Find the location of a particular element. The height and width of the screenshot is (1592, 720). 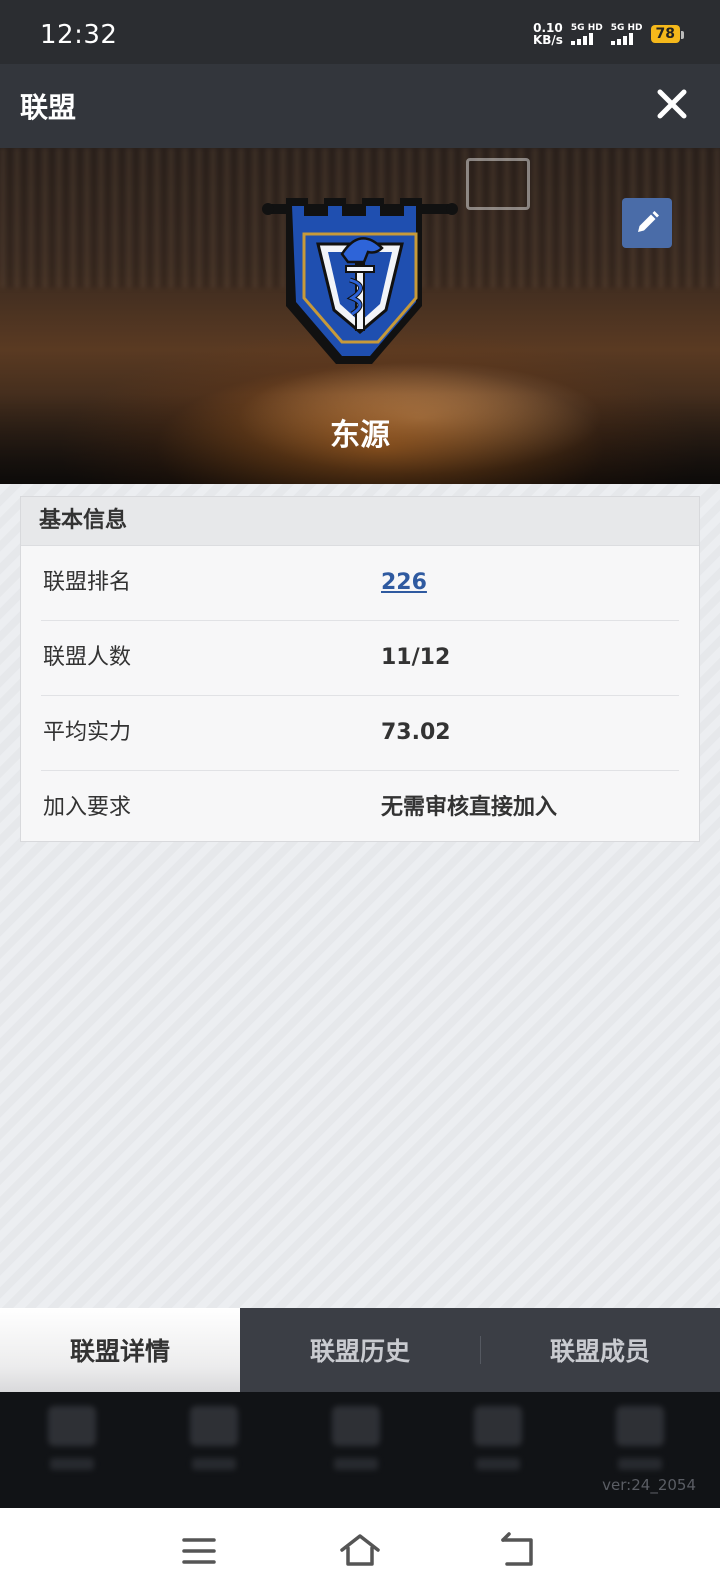

join-requirement-value: 无需审核直接加入 is located at coordinates (469, 807).